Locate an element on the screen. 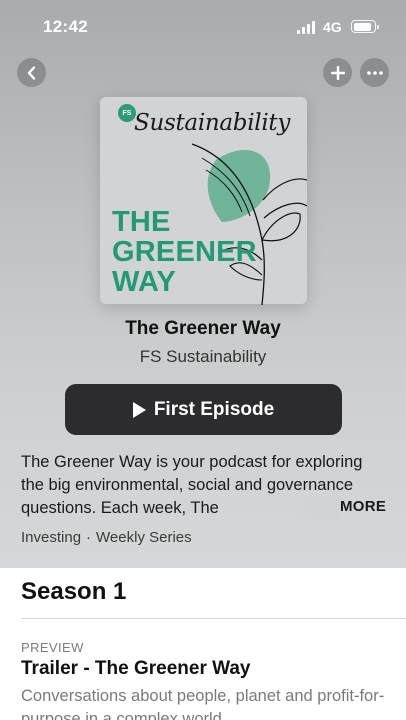 Image resolution: width=406 pixels, height=720 pixels. battery-icon is located at coordinates (365, 26).